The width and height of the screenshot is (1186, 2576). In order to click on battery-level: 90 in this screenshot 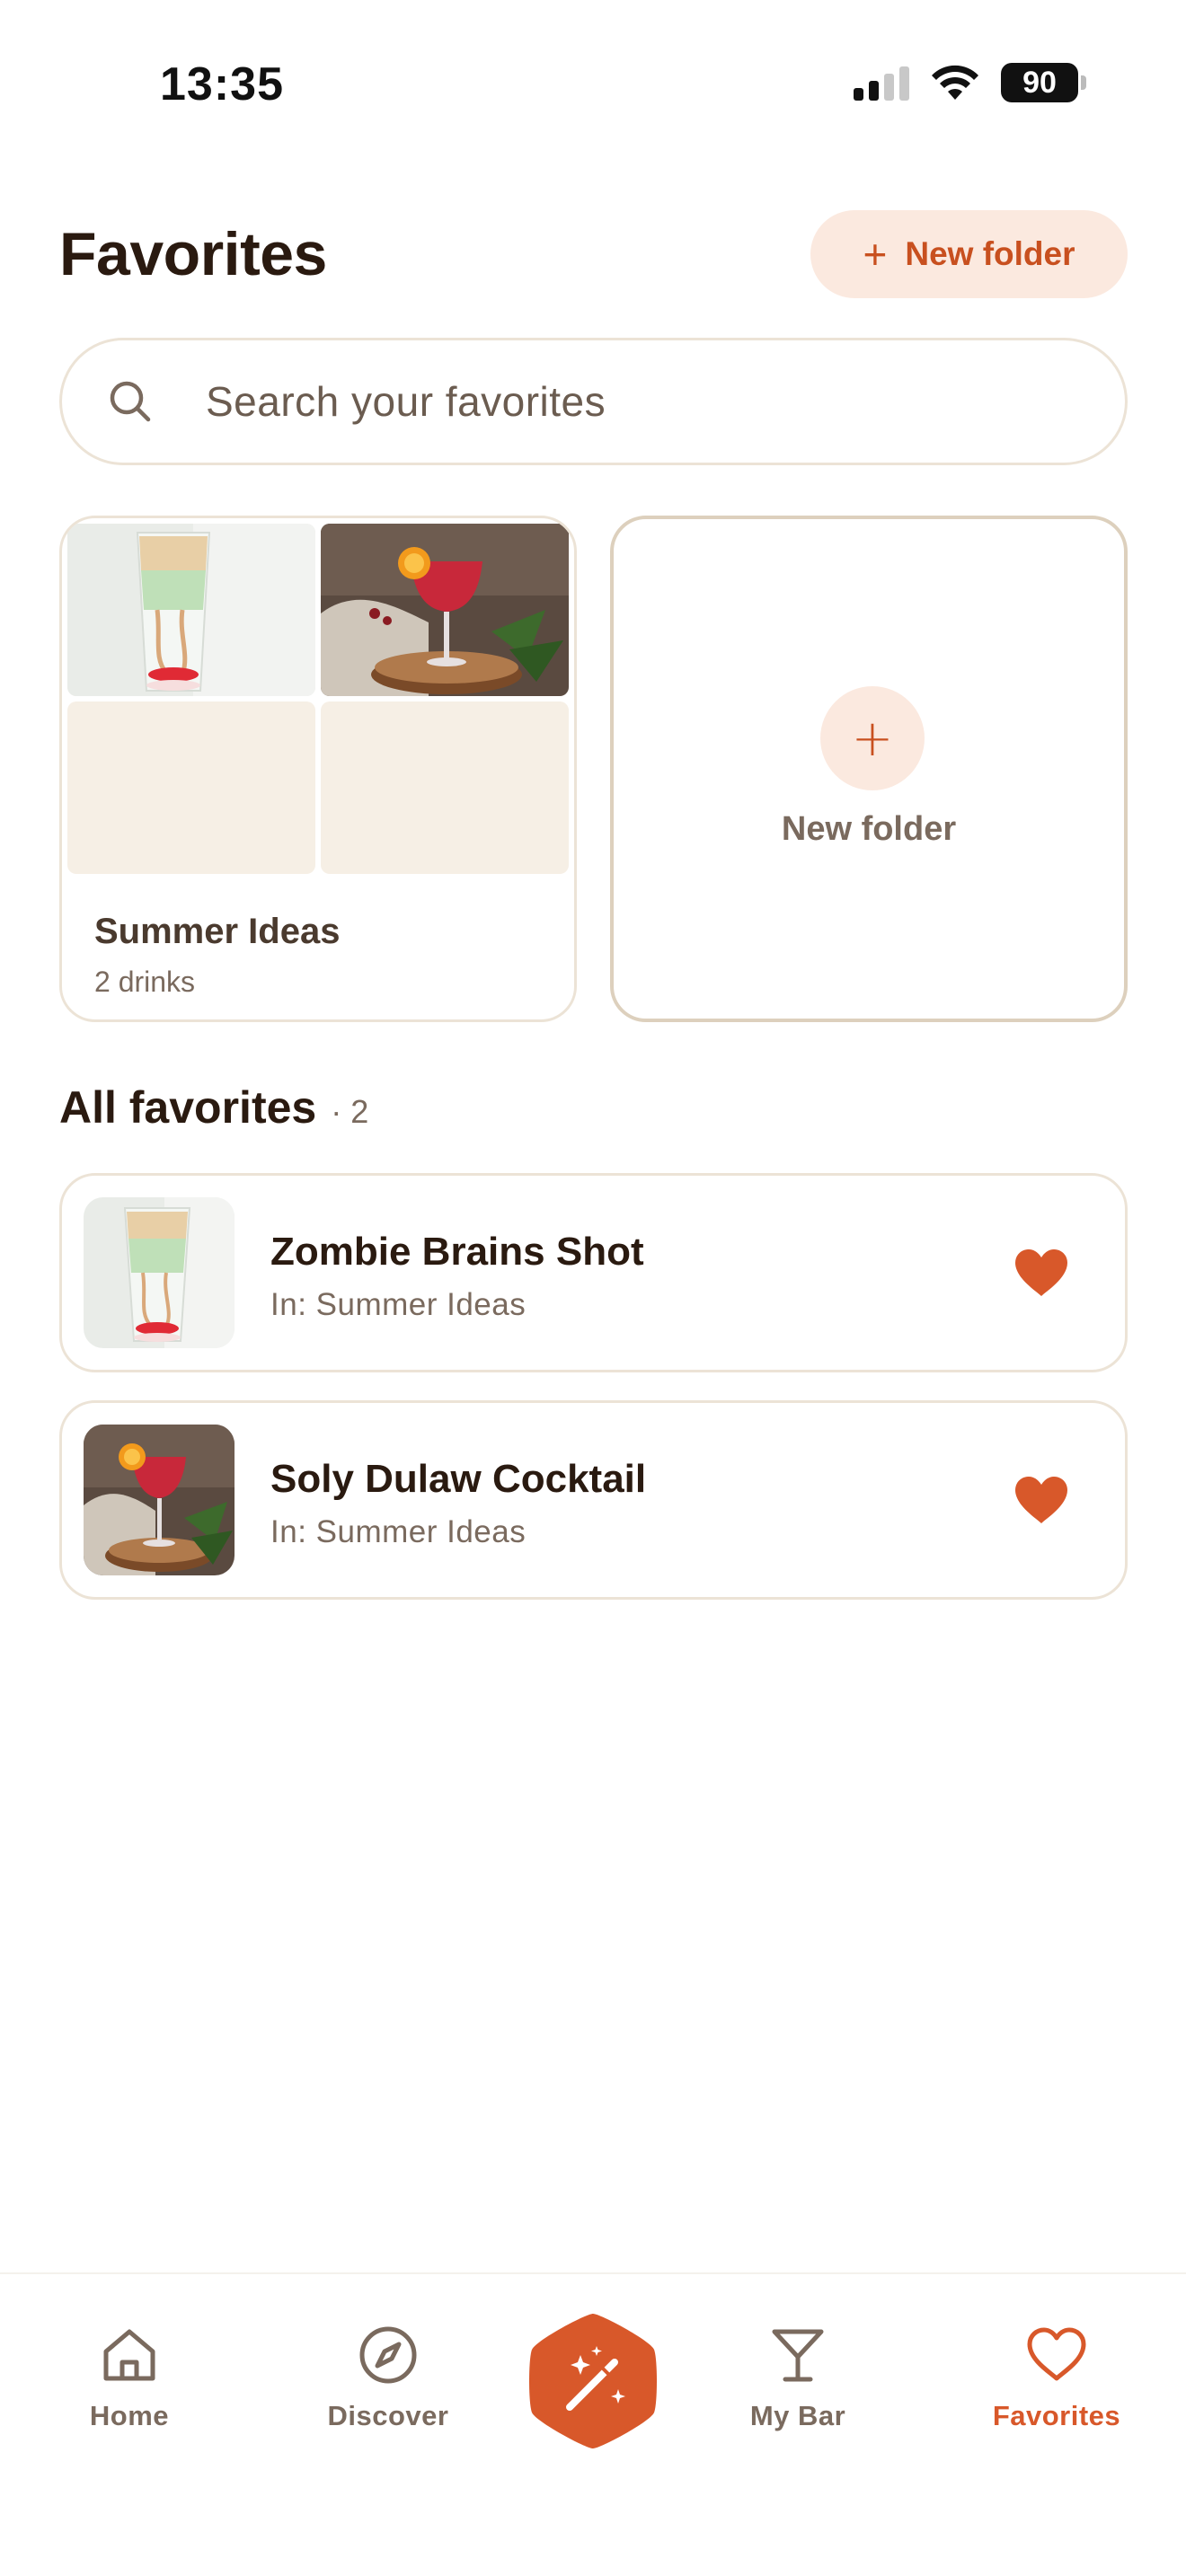, I will do `click(1039, 82)`.